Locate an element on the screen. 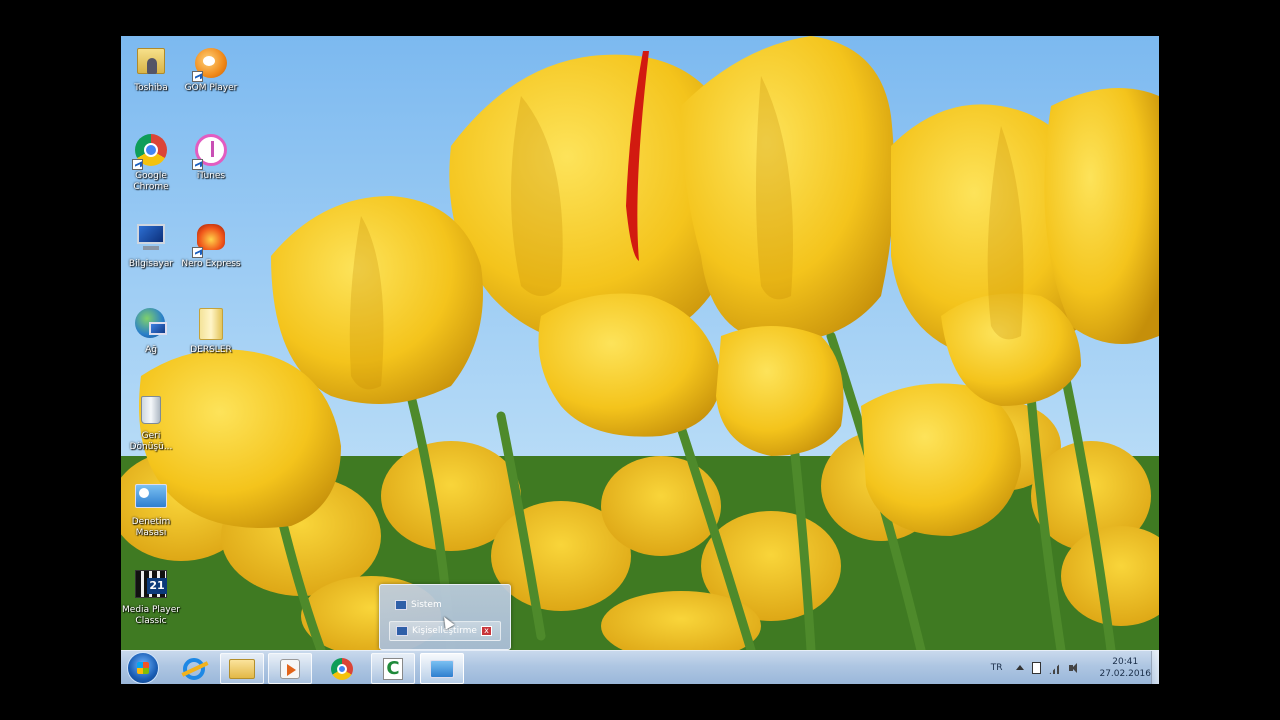  system-tray: TR 20:41 27.02.2016 is located at coordinates (1071, 667).